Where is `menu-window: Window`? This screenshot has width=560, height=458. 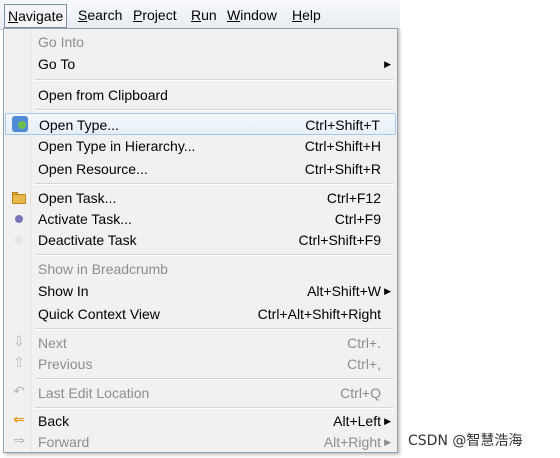
menu-window: Window is located at coordinates (252, 16).